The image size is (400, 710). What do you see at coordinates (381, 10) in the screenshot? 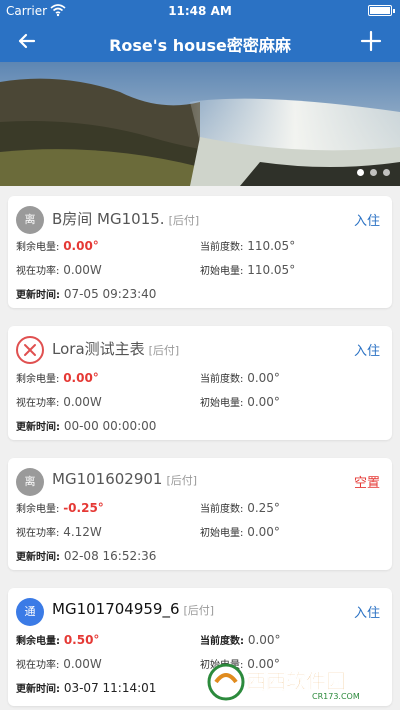
I see `battery-icon` at bounding box center [381, 10].